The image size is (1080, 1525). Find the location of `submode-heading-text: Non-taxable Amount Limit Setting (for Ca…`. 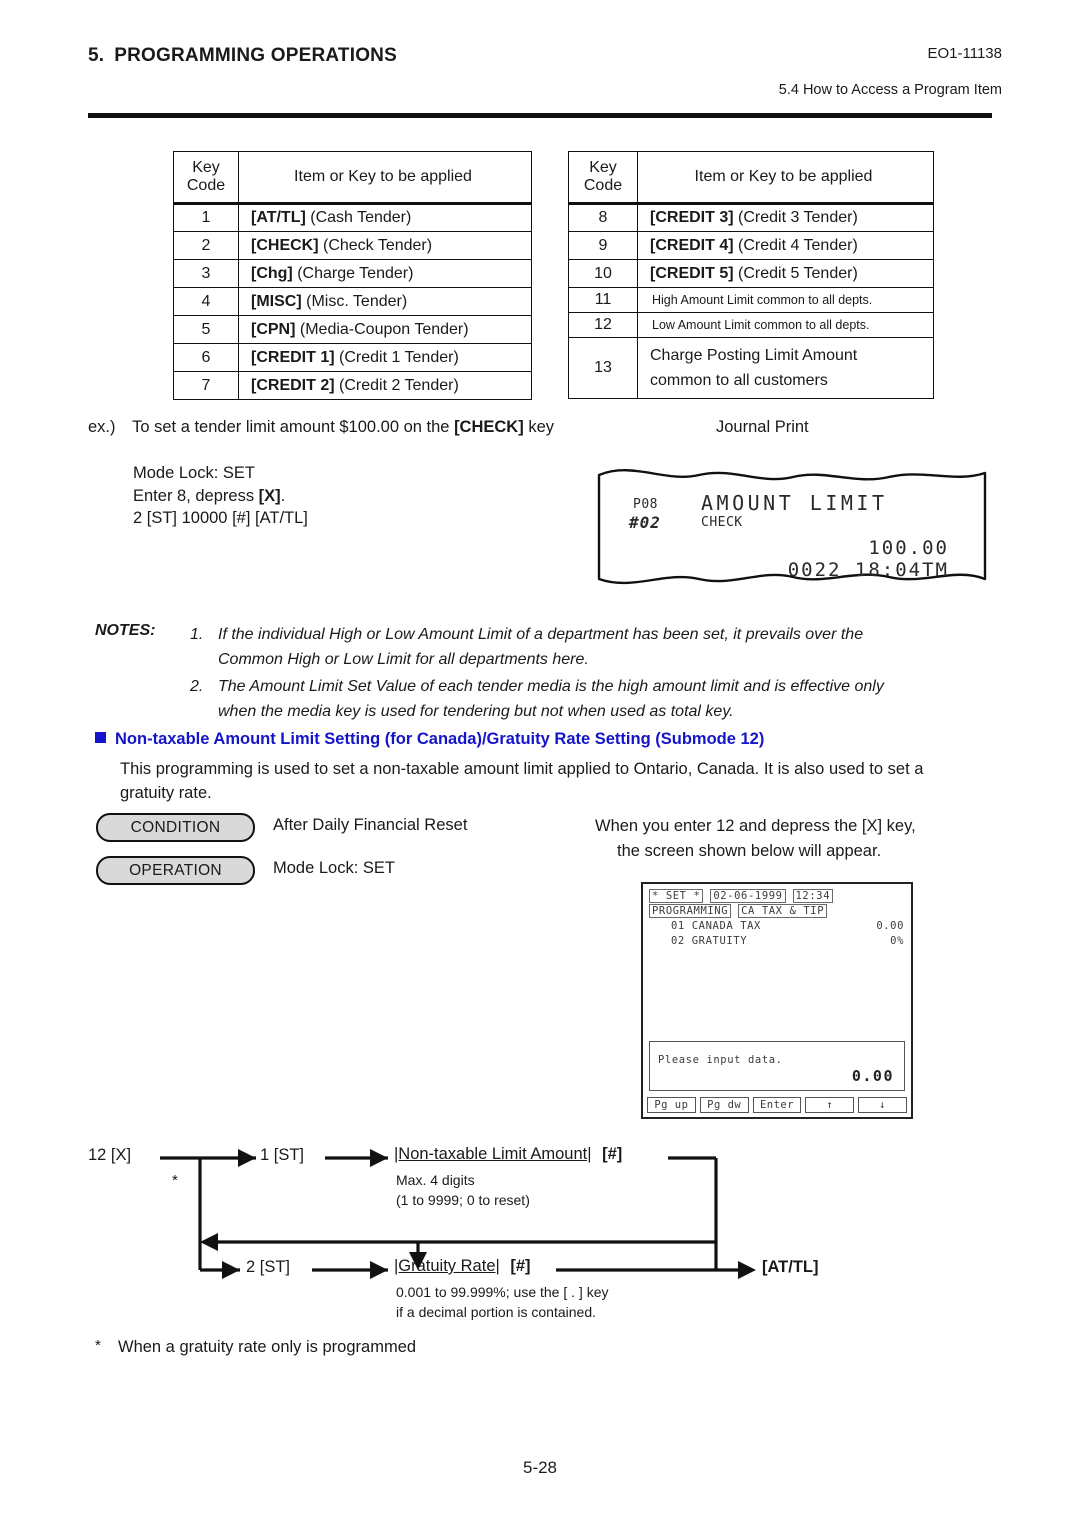

submode-heading-text: Non-taxable Amount Limit Setting (for Ca… is located at coordinates (440, 739).